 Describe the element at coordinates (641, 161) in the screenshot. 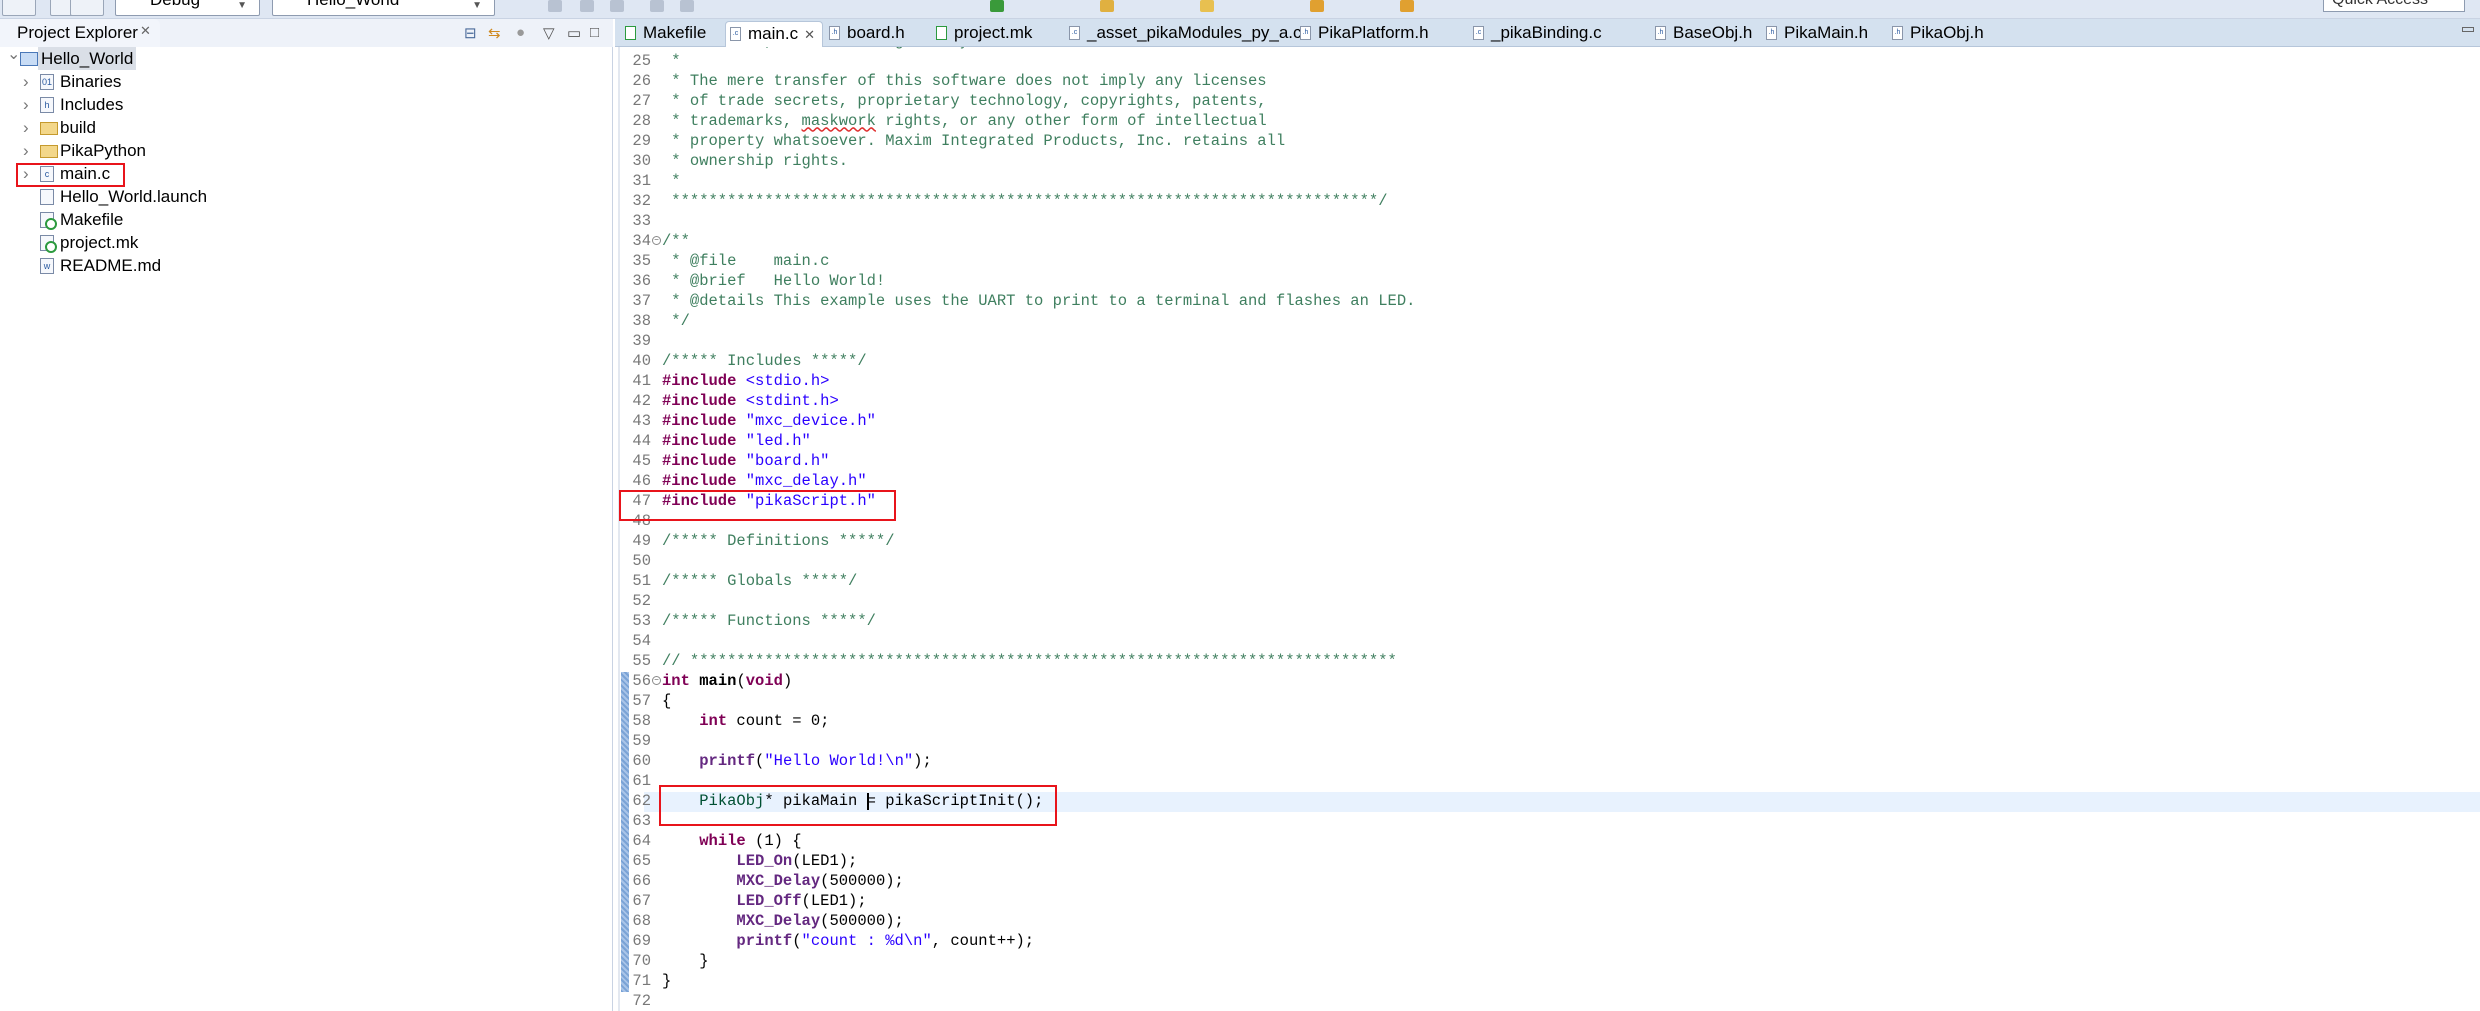

I see `line-number: 30` at that location.